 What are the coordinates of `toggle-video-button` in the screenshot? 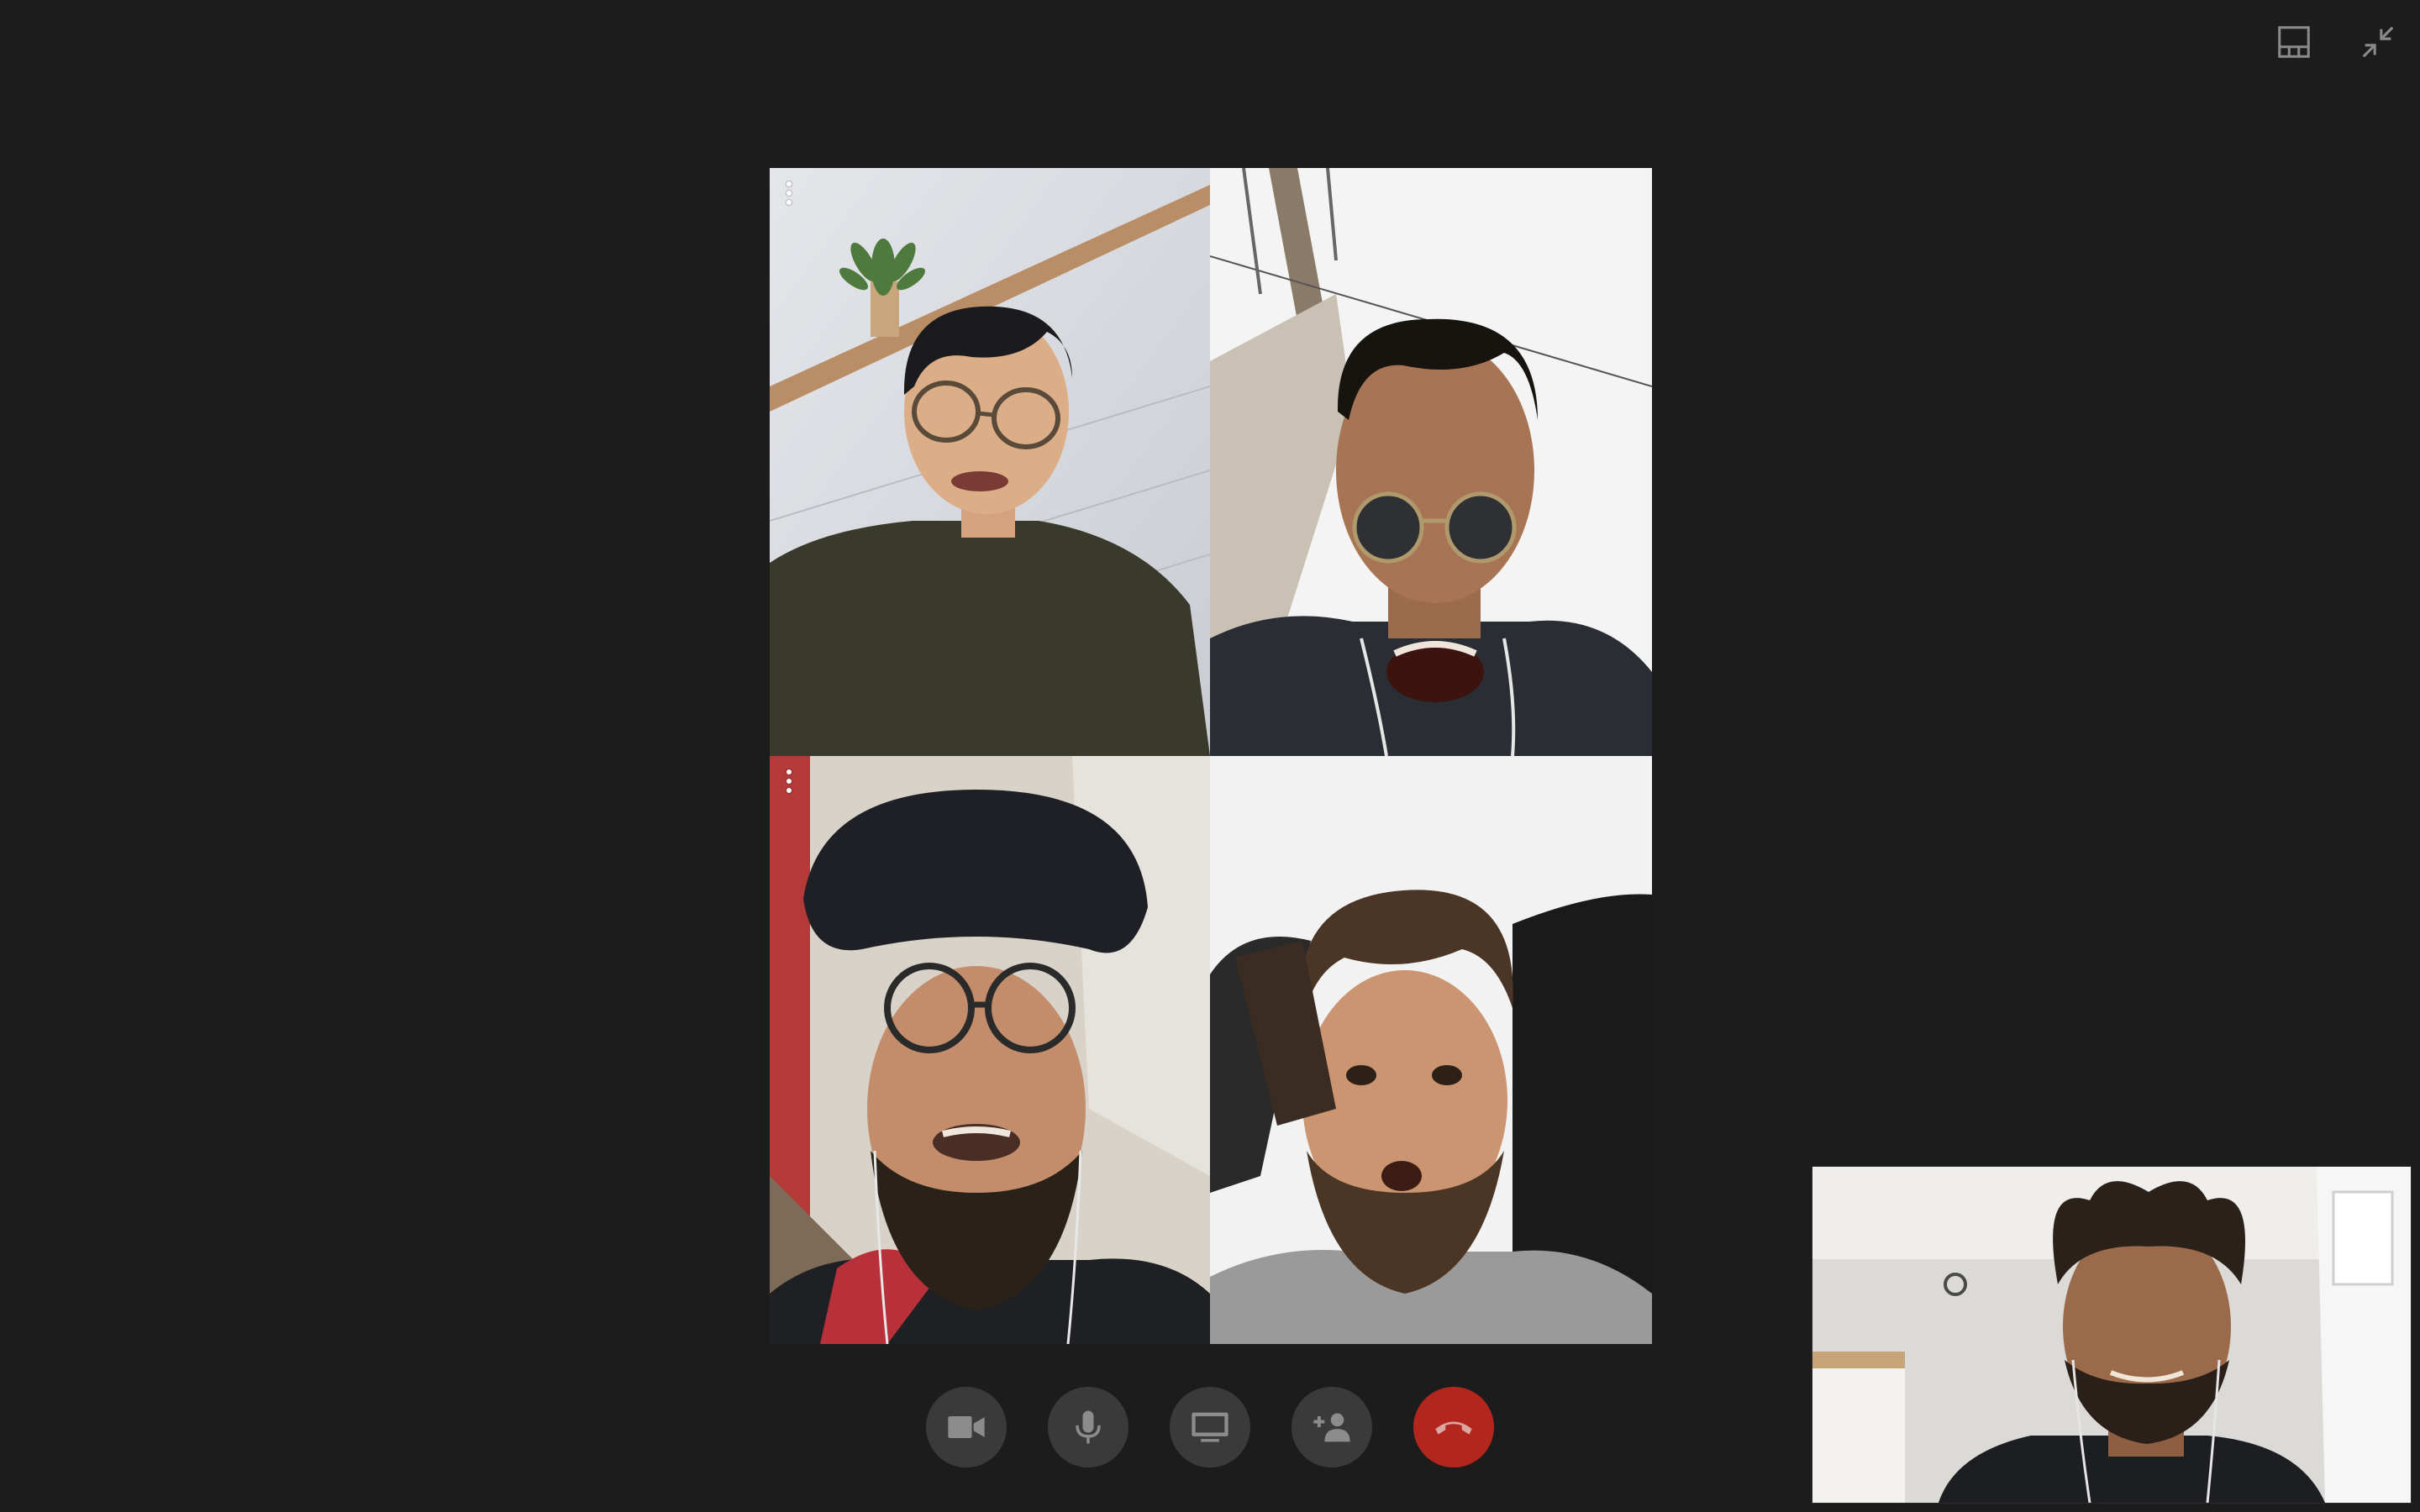 It's located at (966, 1427).